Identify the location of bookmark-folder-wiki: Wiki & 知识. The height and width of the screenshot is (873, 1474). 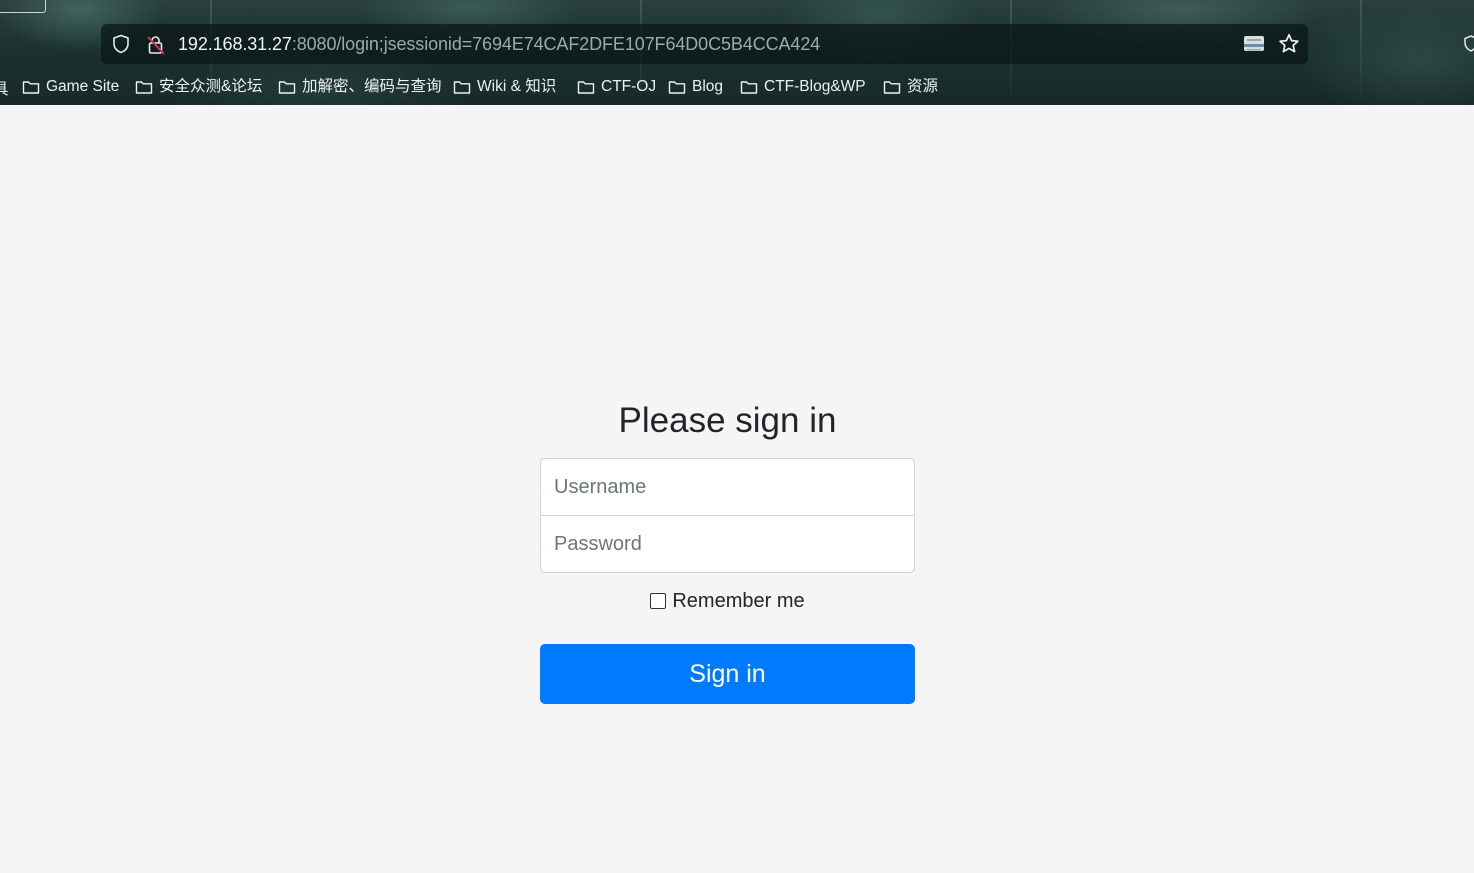
(504, 87).